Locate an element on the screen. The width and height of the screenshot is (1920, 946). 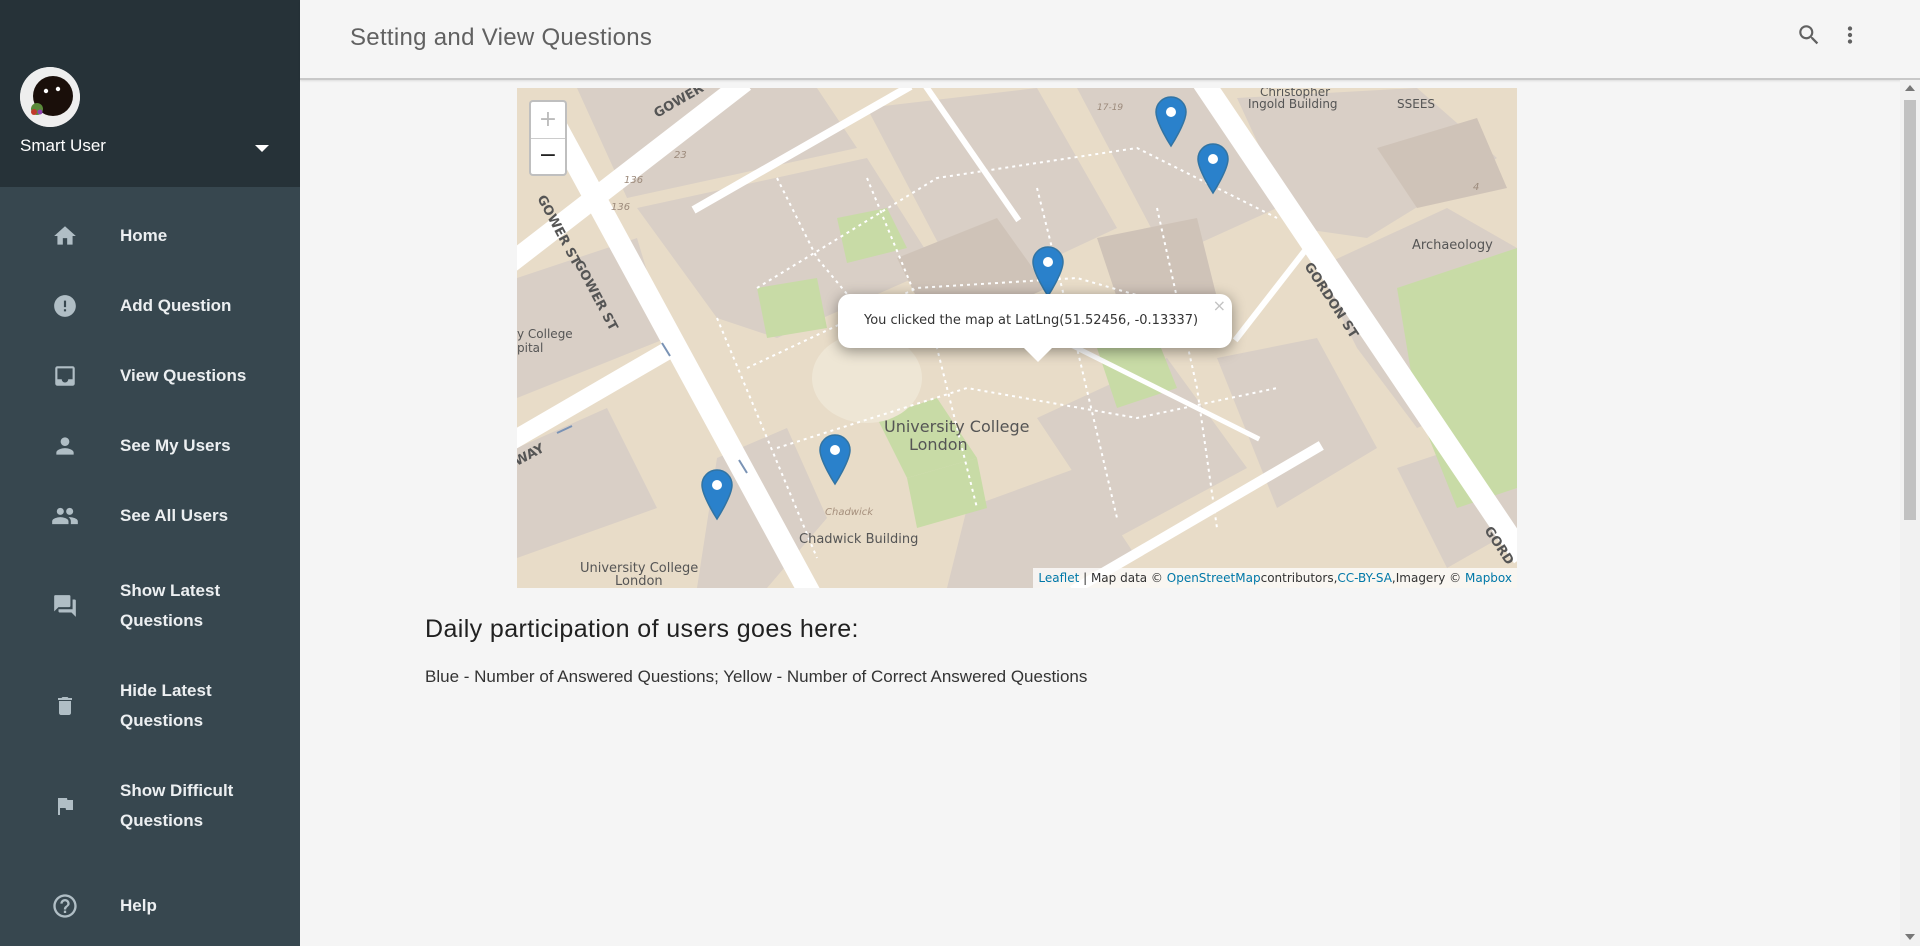
scrollbar is located at coordinates (1910, 513).